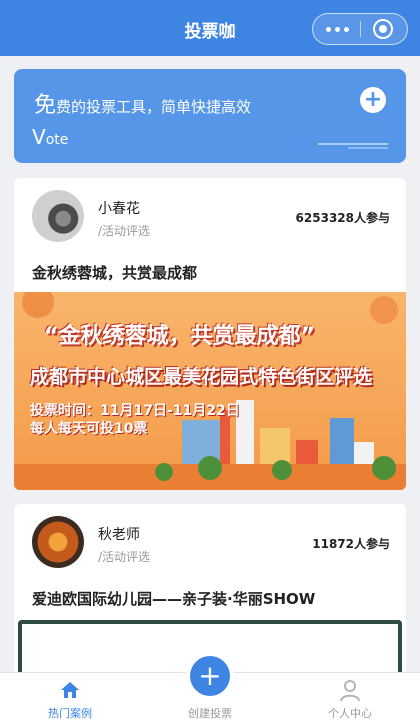  What do you see at coordinates (115, 273) in the screenshot?
I see `vote-title: 金秋绣蓉城，共赏最成都` at bounding box center [115, 273].